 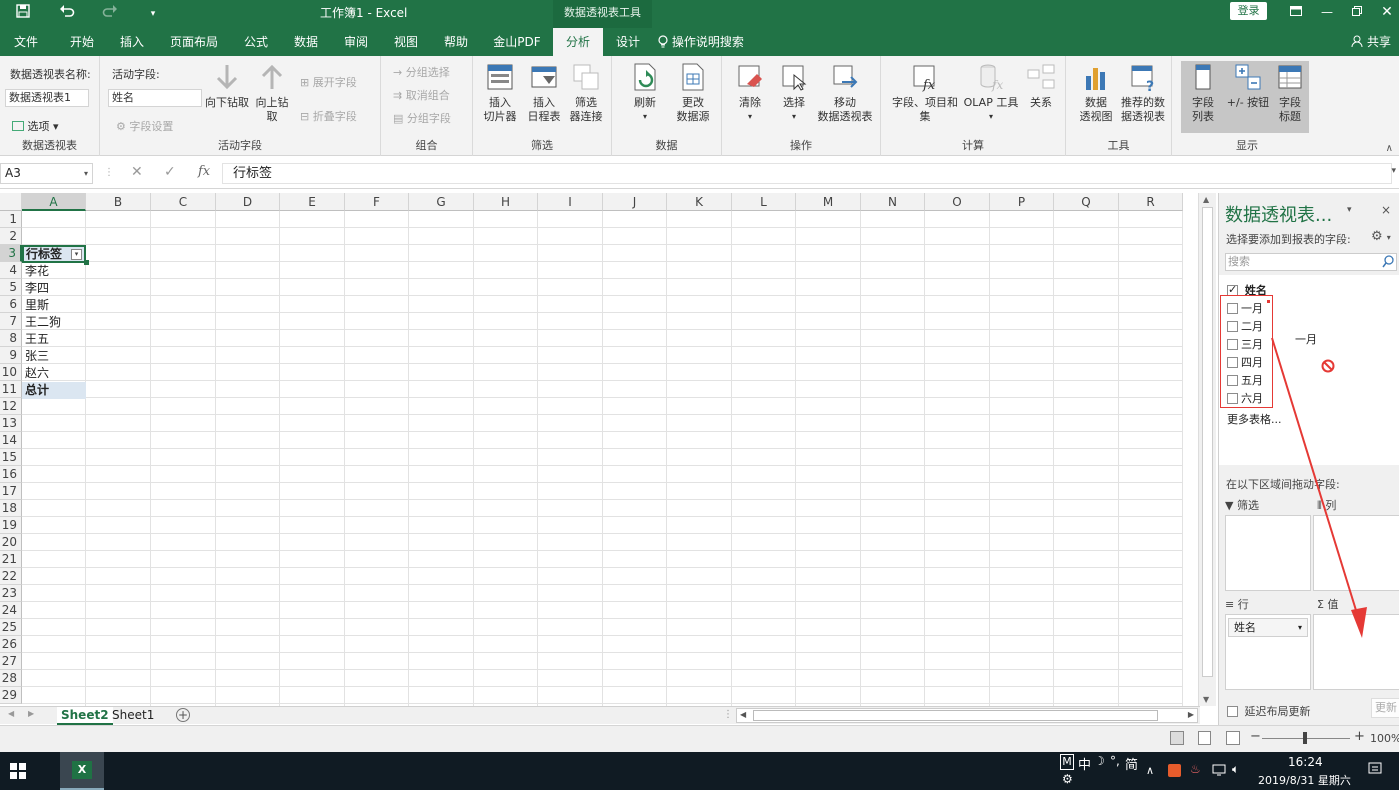 I want to click on insert-timeline-button: 插入 日程表, so click(x=544, y=93).